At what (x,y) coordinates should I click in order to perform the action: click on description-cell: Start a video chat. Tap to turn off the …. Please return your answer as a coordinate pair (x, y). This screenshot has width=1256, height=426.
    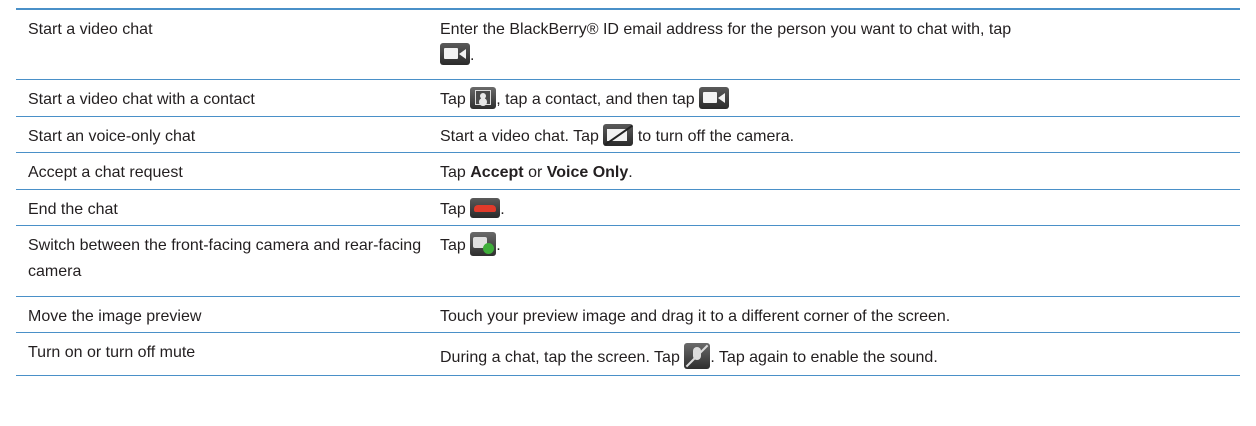
    Looking at the image, I should click on (840, 134).